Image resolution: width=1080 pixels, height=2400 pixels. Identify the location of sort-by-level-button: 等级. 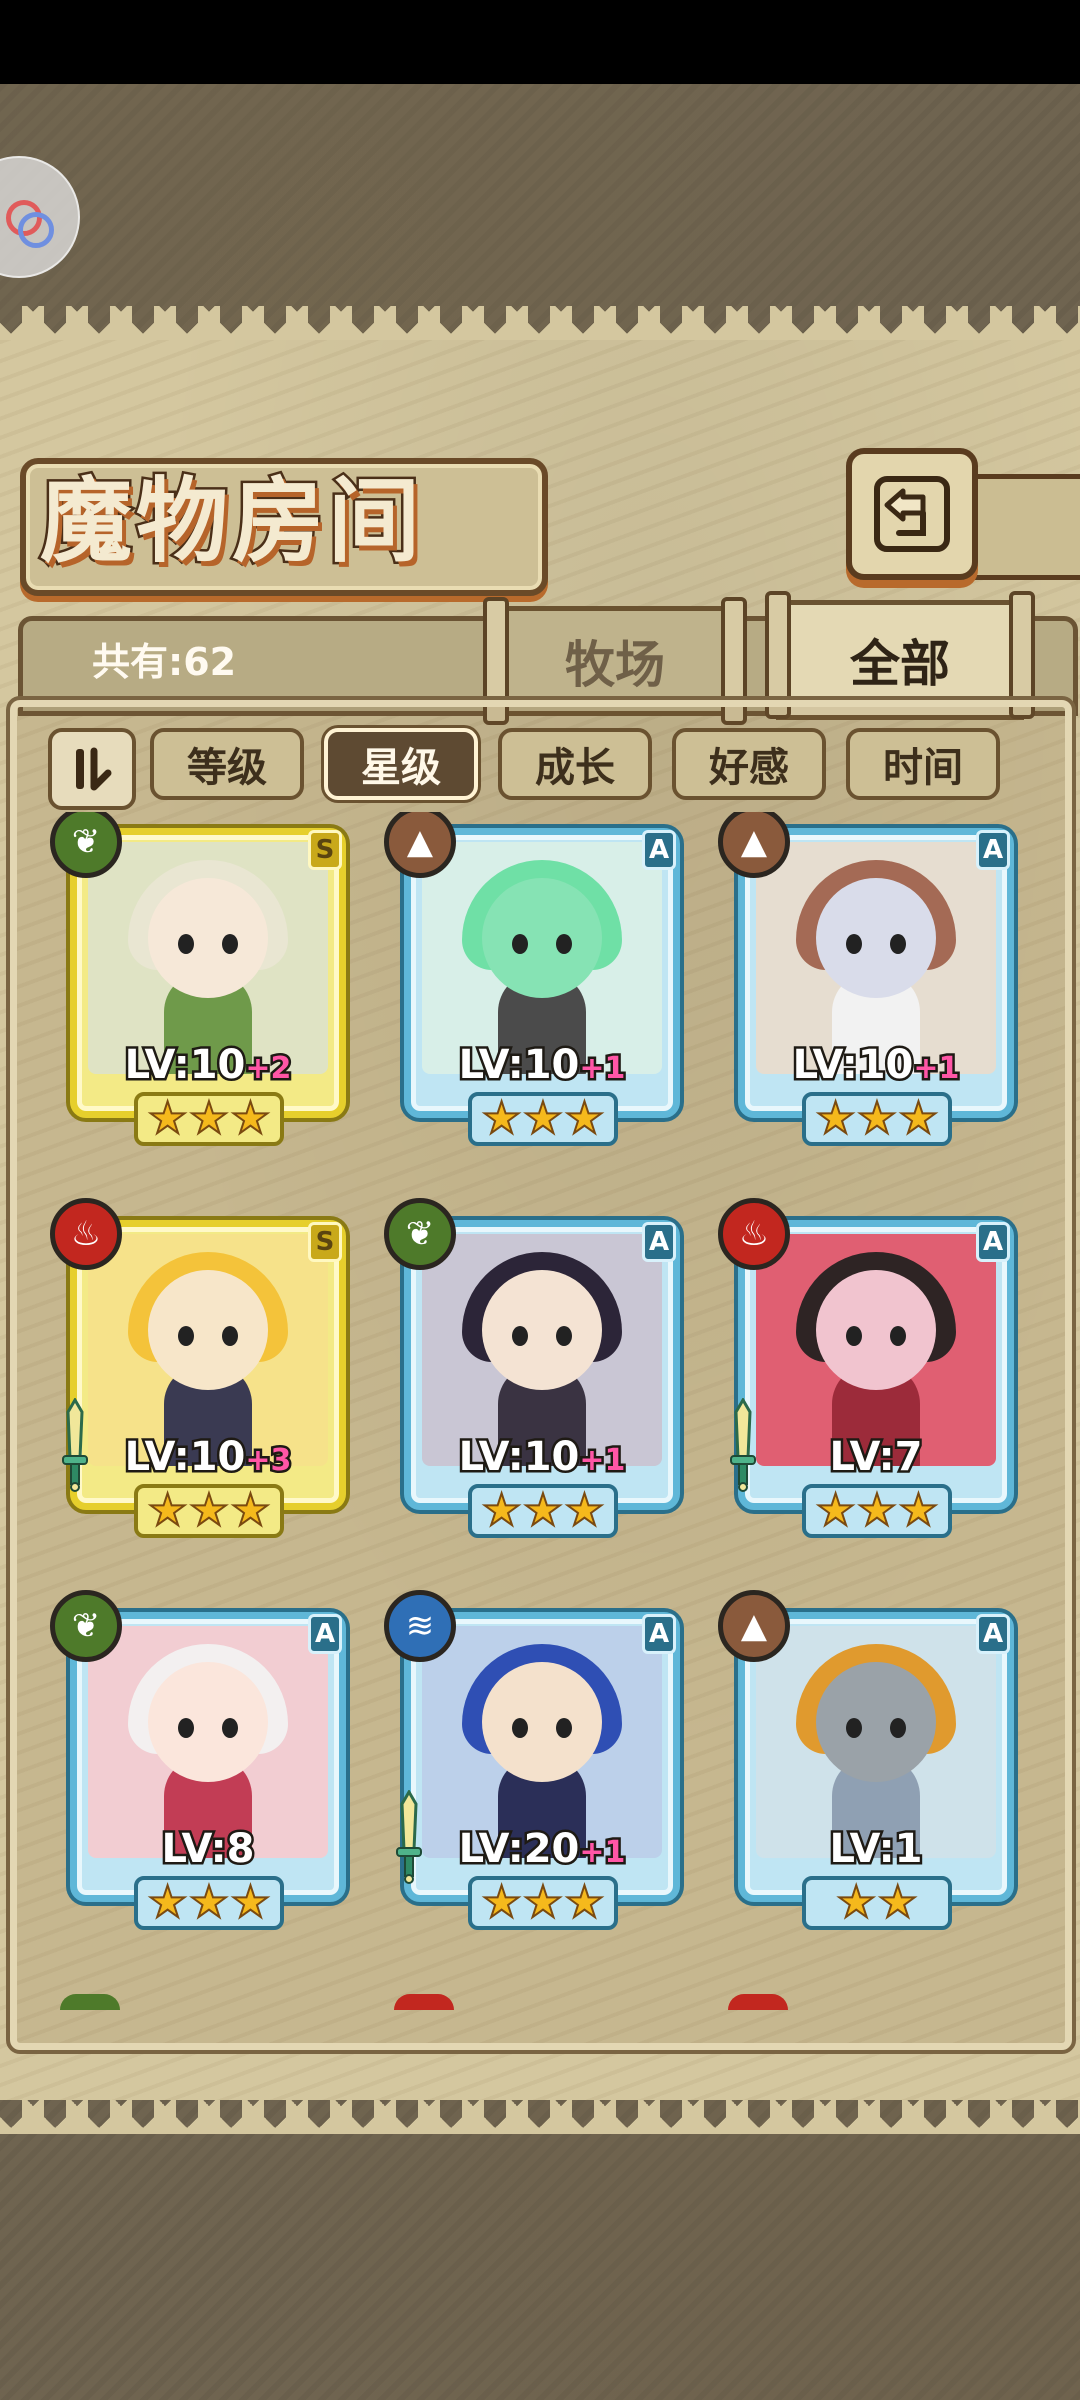
(227, 764).